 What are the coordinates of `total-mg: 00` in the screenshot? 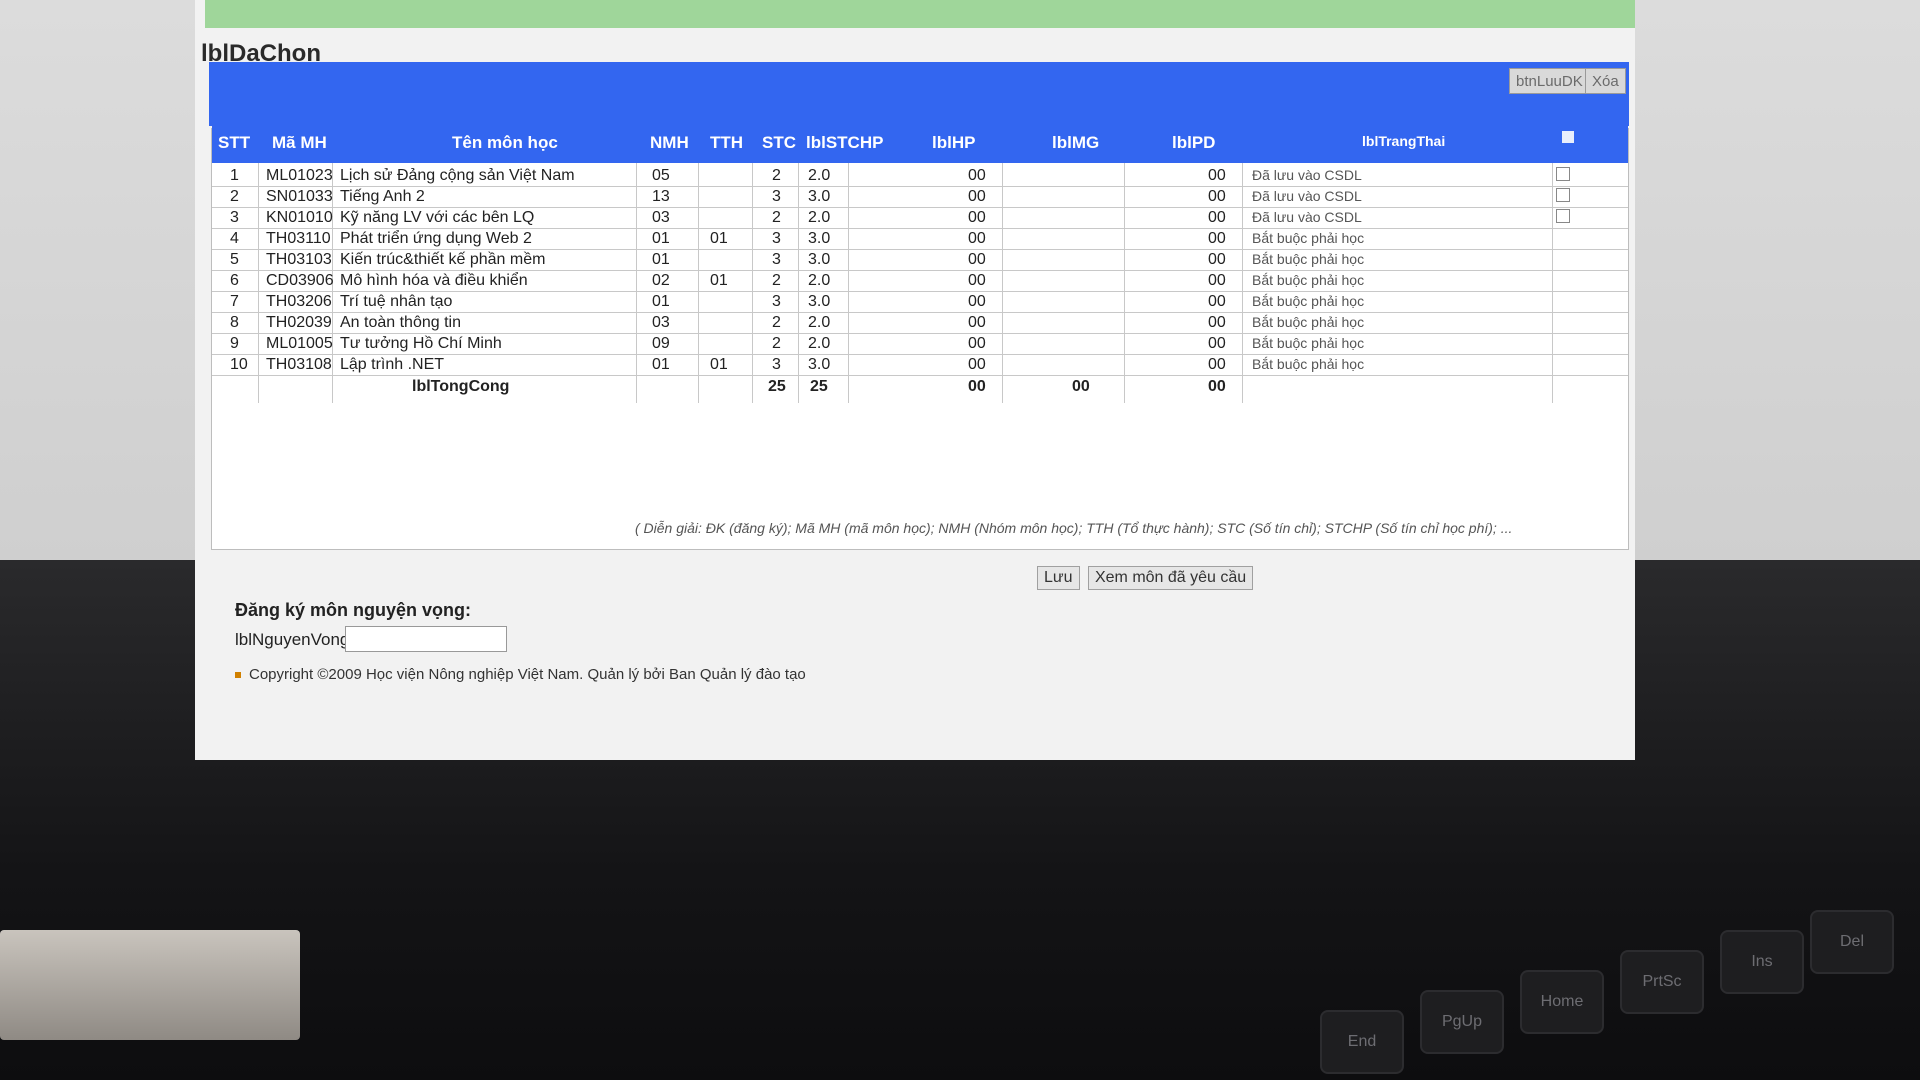 It's located at (1081, 386).